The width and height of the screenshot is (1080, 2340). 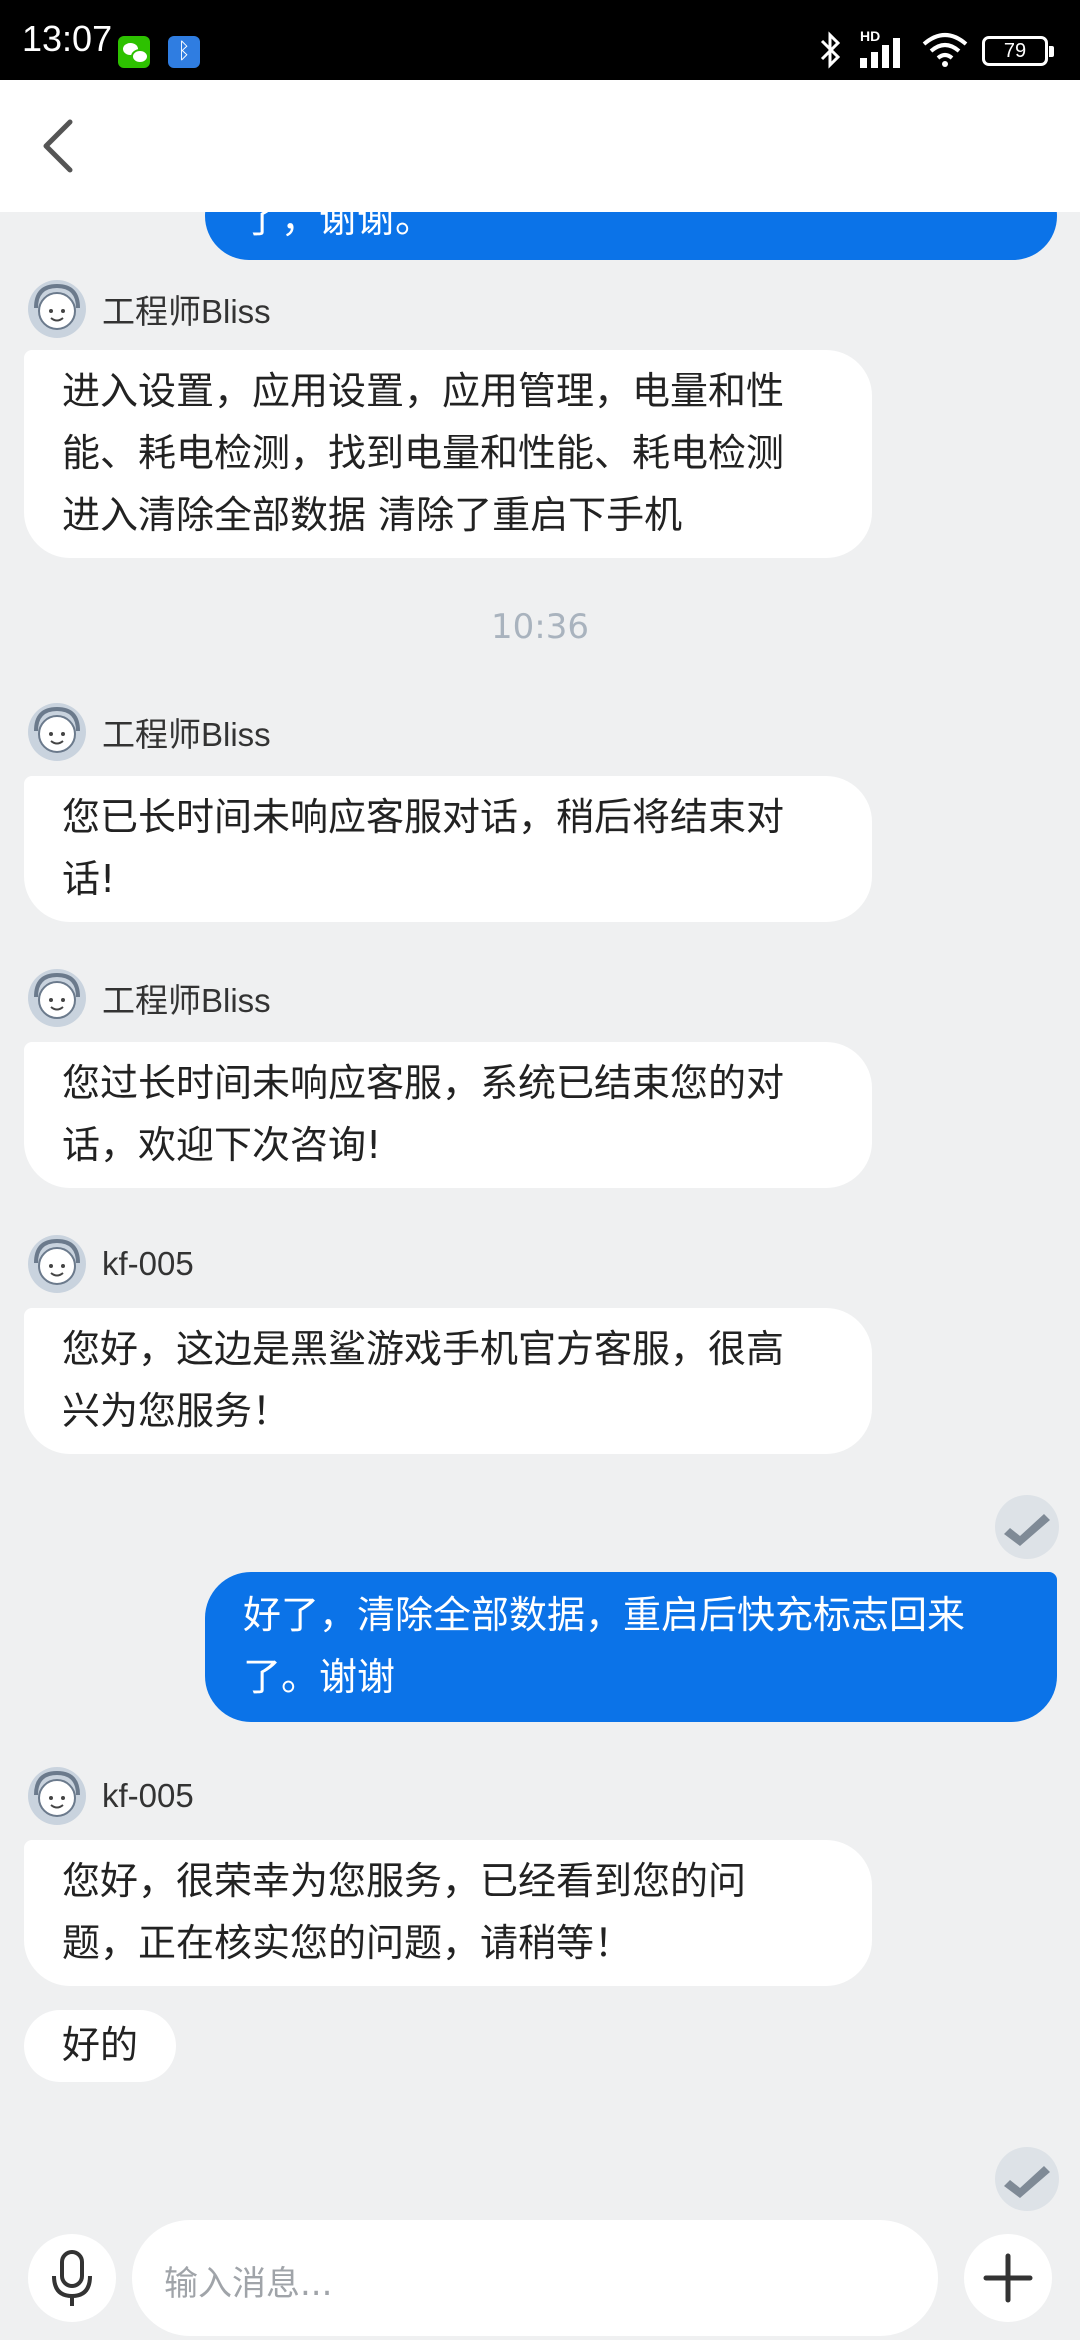 I want to click on battery-level: 79, so click(x=1015, y=51).